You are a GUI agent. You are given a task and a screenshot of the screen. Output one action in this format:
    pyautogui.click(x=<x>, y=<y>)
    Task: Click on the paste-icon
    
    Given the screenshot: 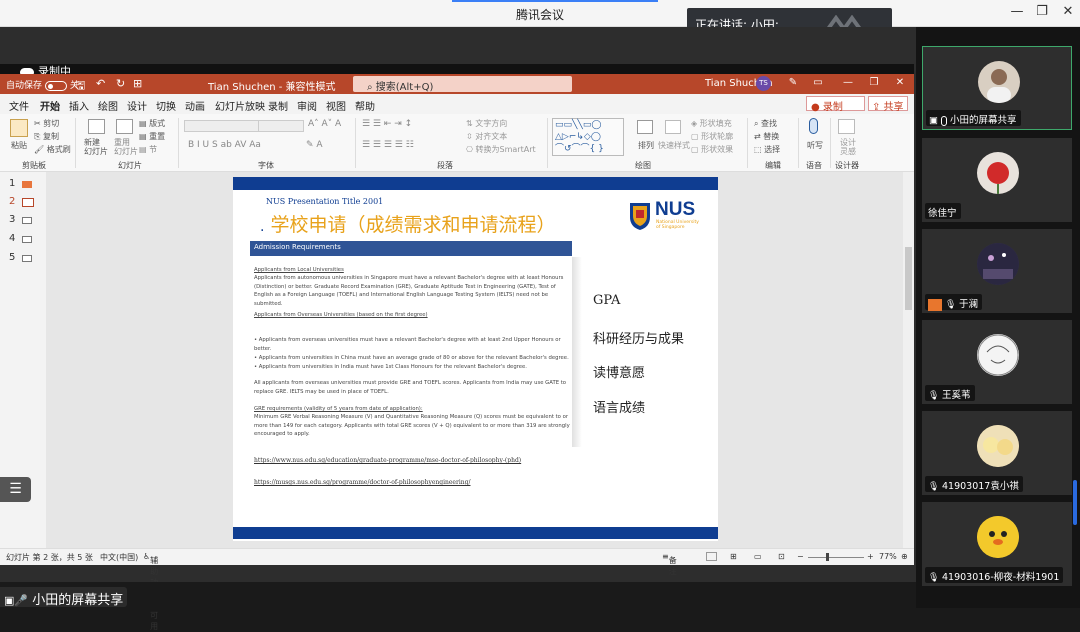 What is the action you would take?
    pyautogui.click(x=19, y=128)
    